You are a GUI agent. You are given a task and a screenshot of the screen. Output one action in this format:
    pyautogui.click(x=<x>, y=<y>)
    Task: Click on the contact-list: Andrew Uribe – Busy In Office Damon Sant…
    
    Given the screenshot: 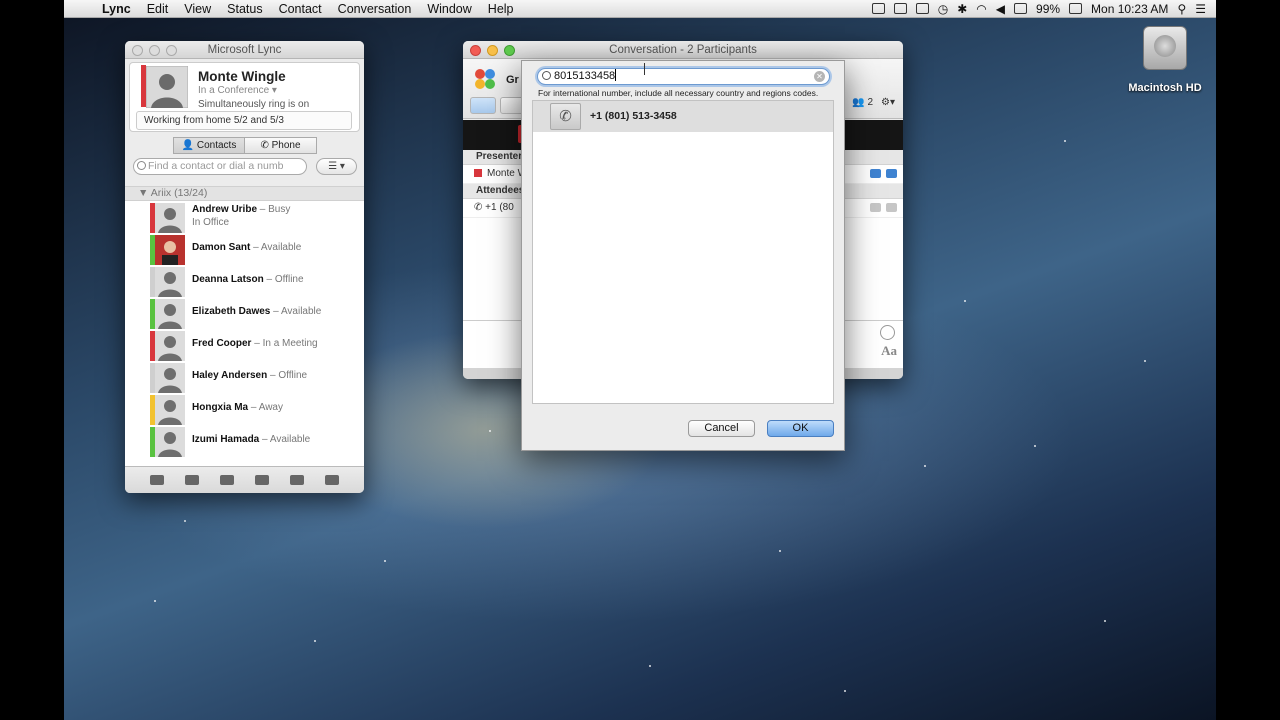 What is the action you would take?
    pyautogui.click(x=244, y=333)
    